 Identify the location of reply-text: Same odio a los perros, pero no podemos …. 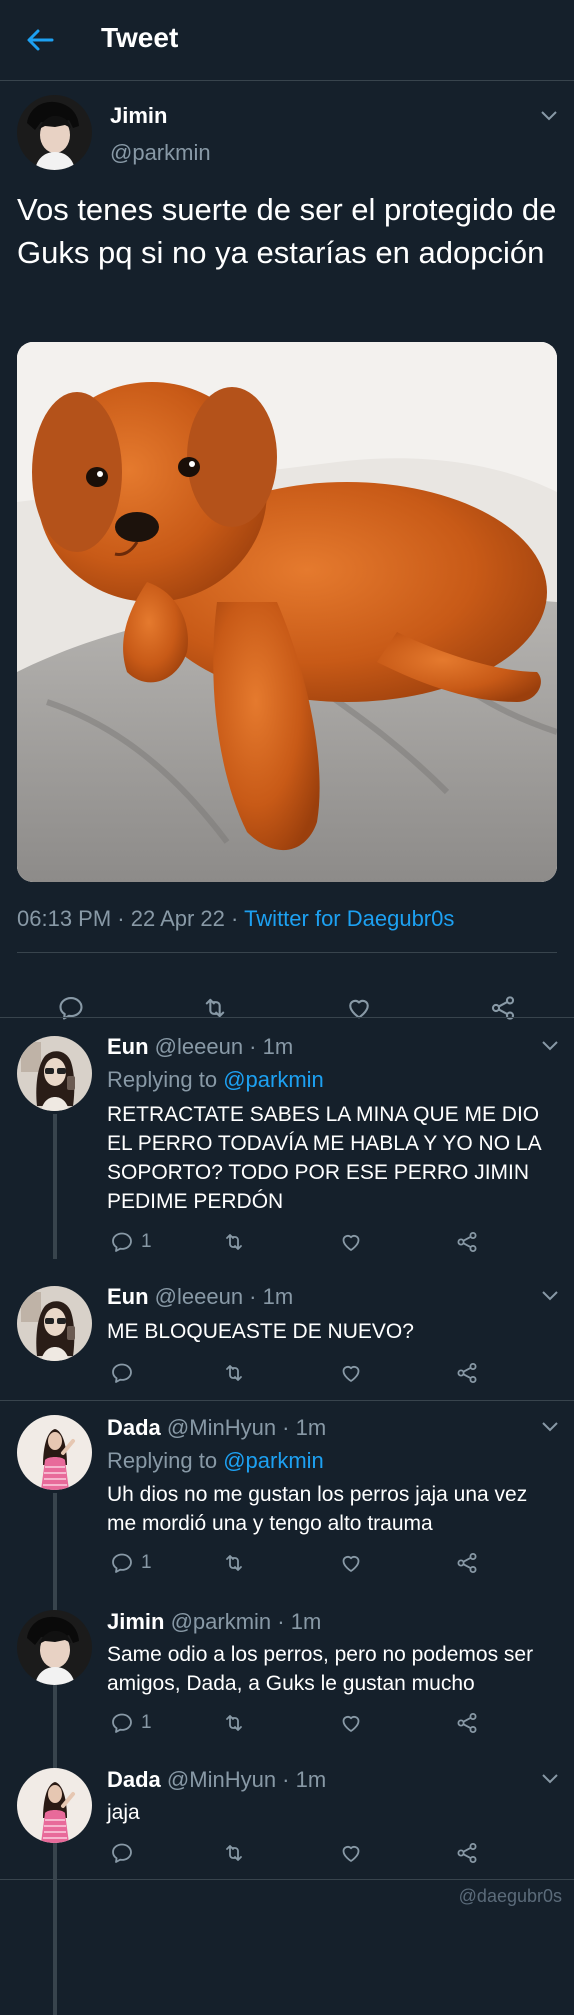
(320, 1669).